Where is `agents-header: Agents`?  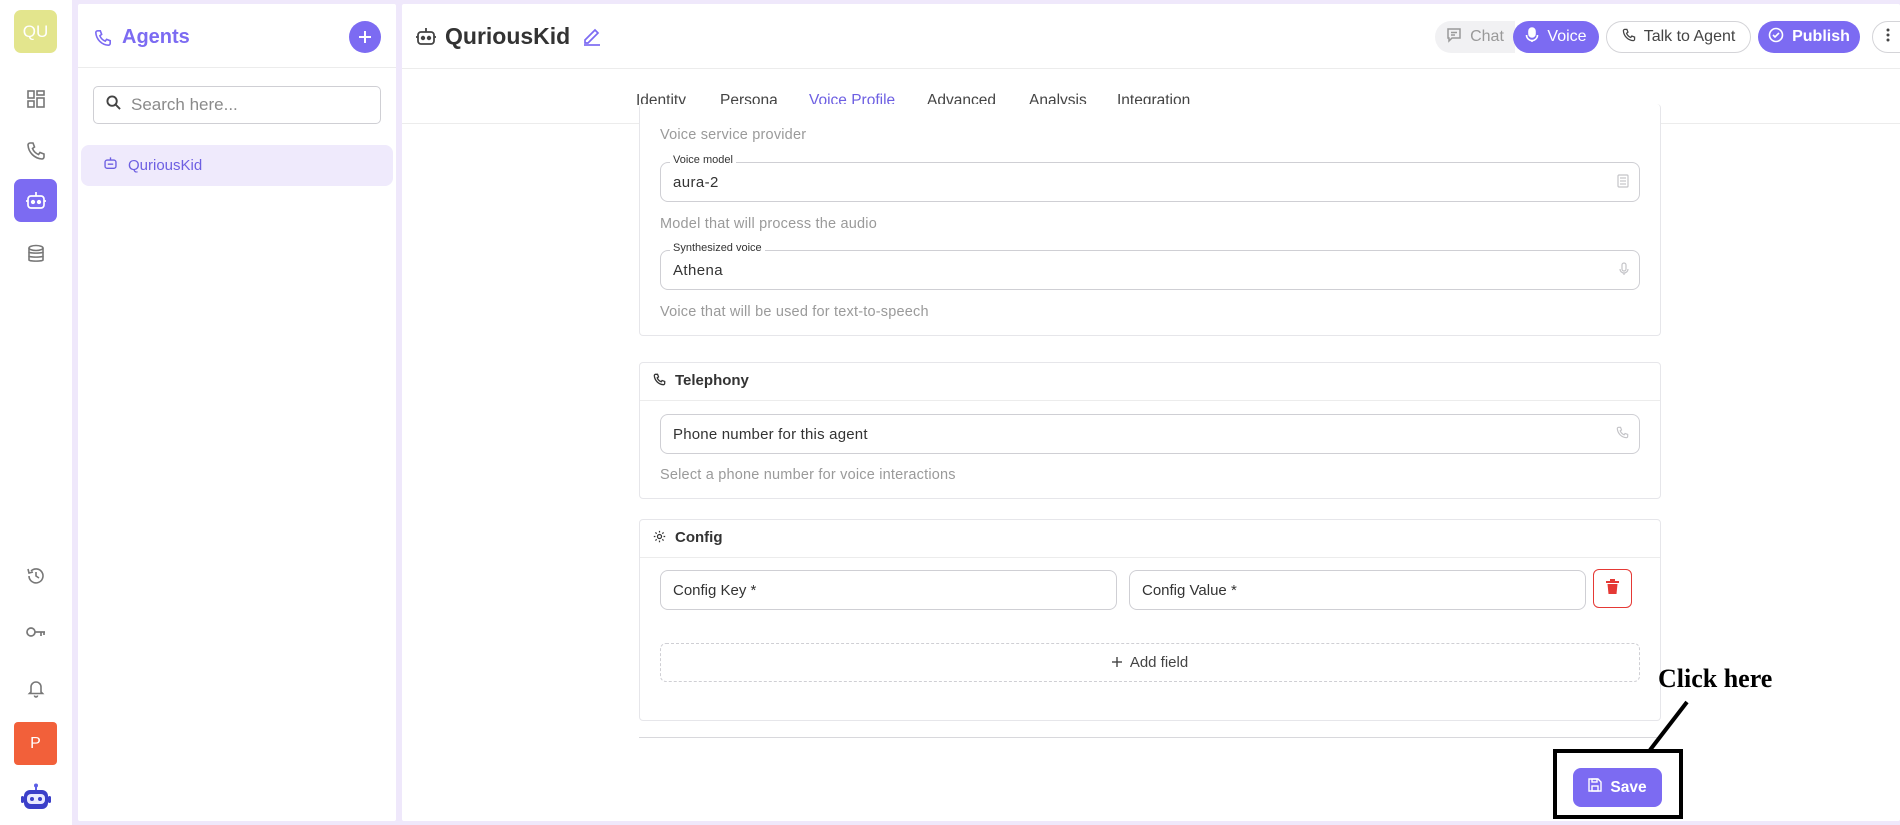 agents-header: Agents is located at coordinates (237, 36).